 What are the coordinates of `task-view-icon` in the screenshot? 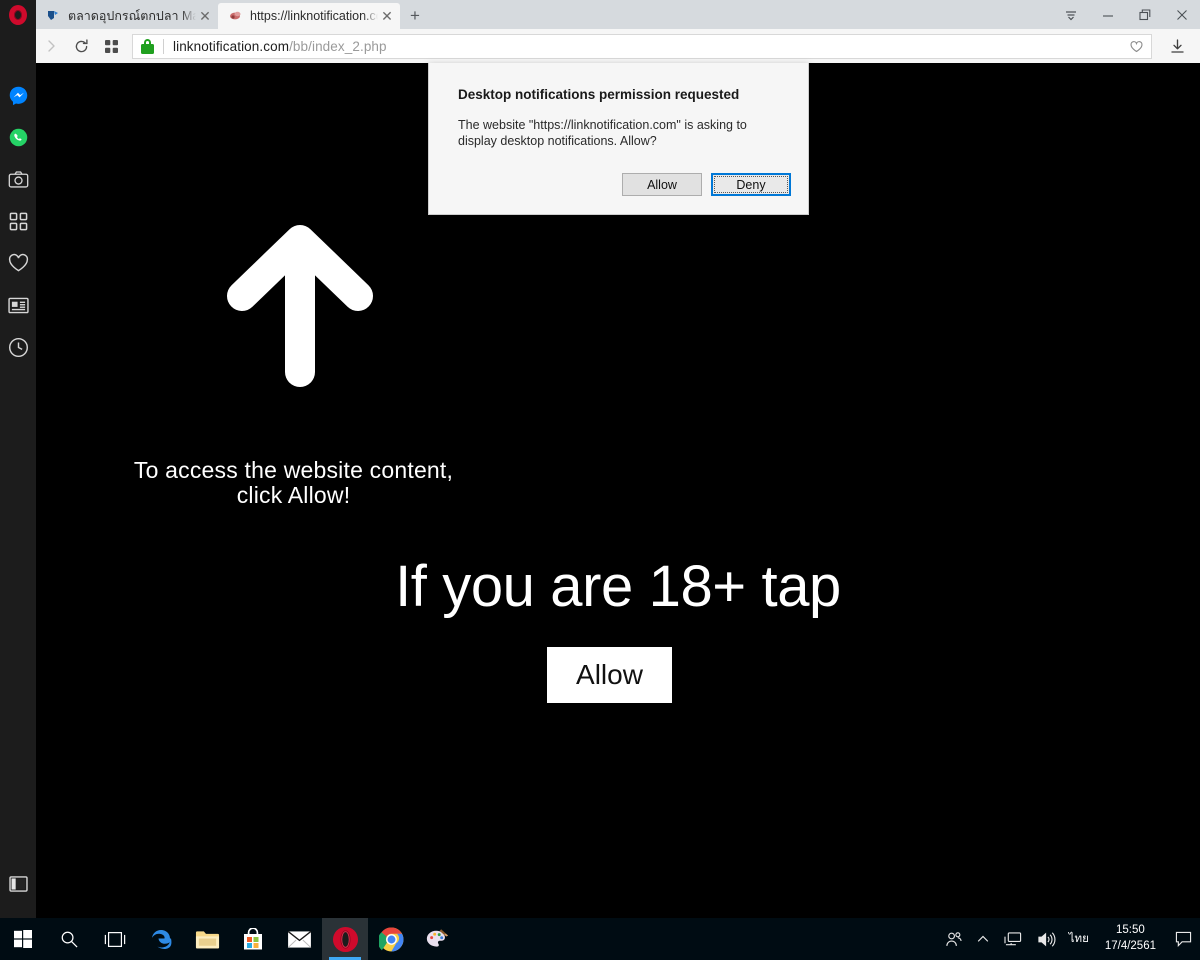 It's located at (115, 939).